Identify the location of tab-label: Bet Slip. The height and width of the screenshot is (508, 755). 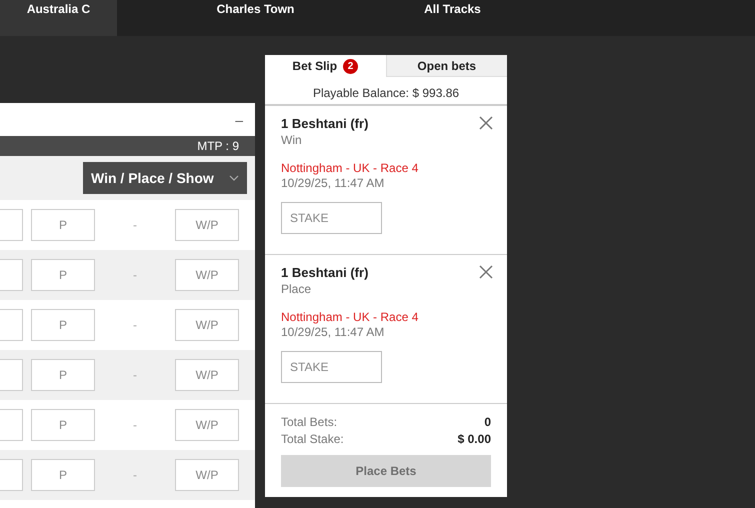
(315, 66).